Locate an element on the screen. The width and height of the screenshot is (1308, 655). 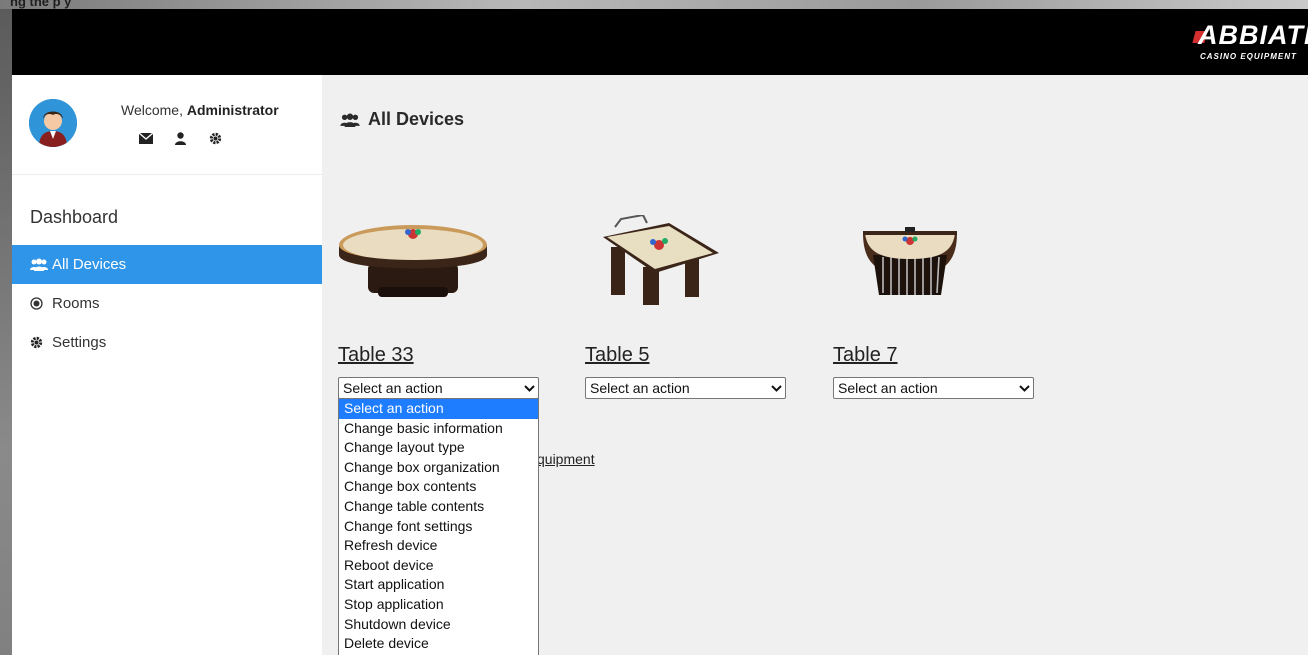
sidebar-item-label: Rooms is located at coordinates (76, 303).